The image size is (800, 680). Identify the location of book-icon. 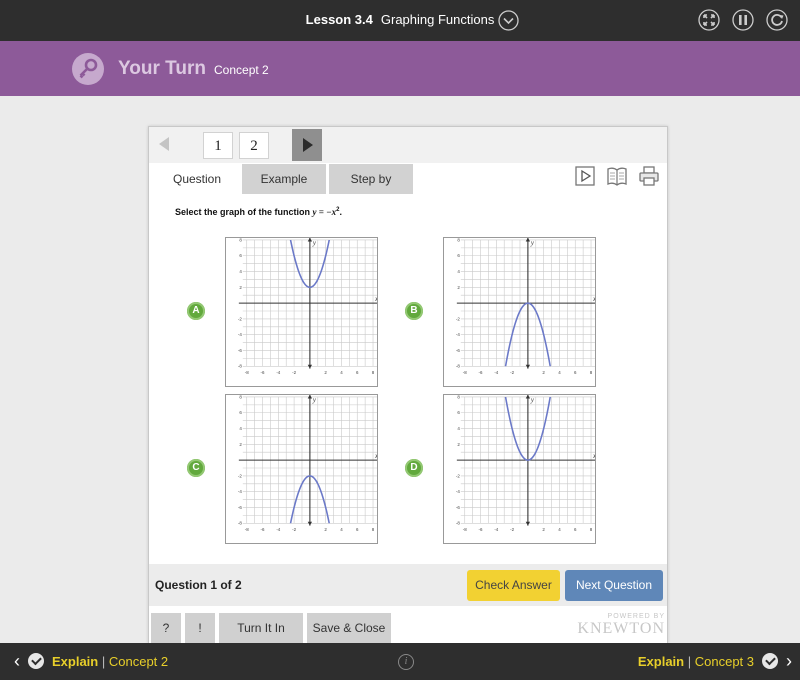
(617, 176).